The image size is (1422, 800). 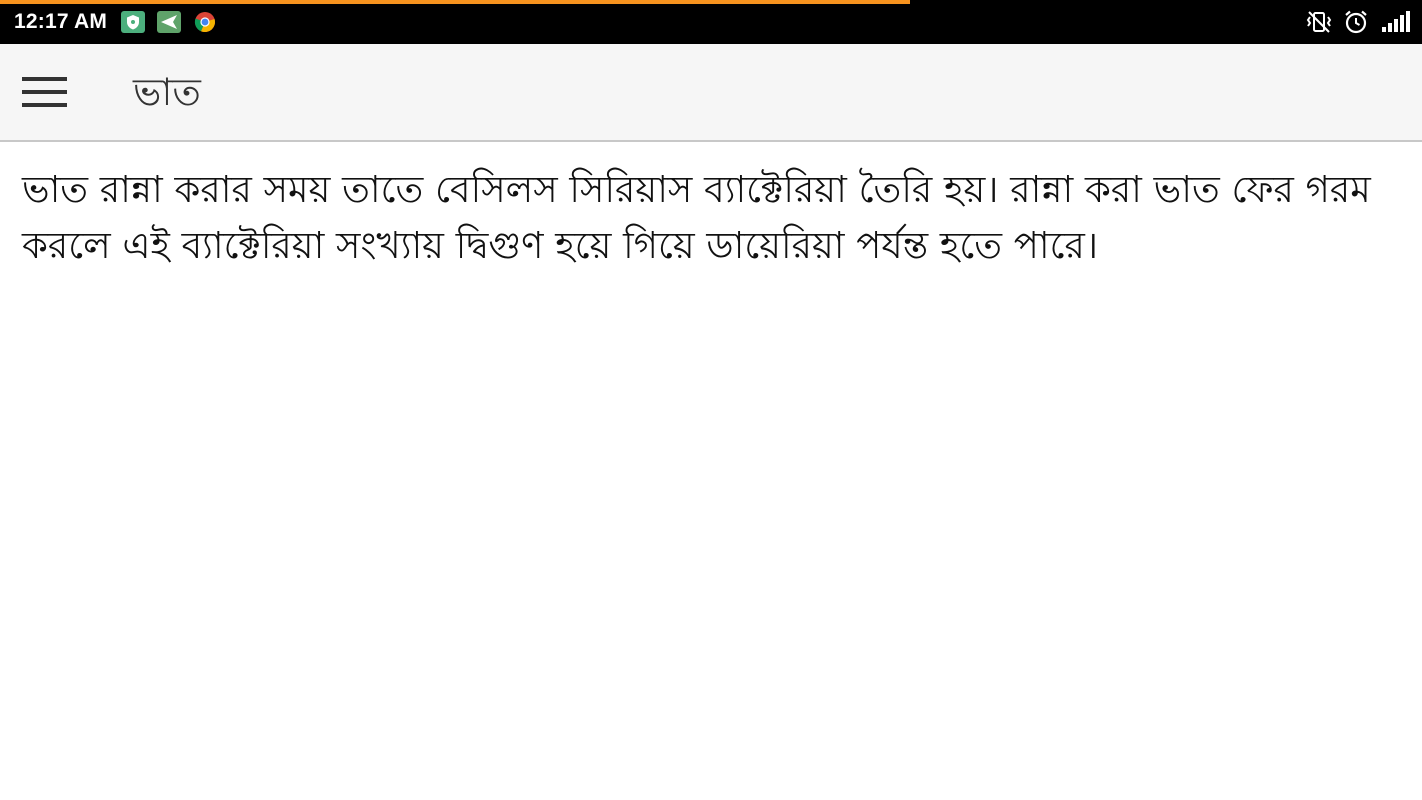 What do you see at coordinates (205, 22) in the screenshot?
I see `chrome-icon` at bounding box center [205, 22].